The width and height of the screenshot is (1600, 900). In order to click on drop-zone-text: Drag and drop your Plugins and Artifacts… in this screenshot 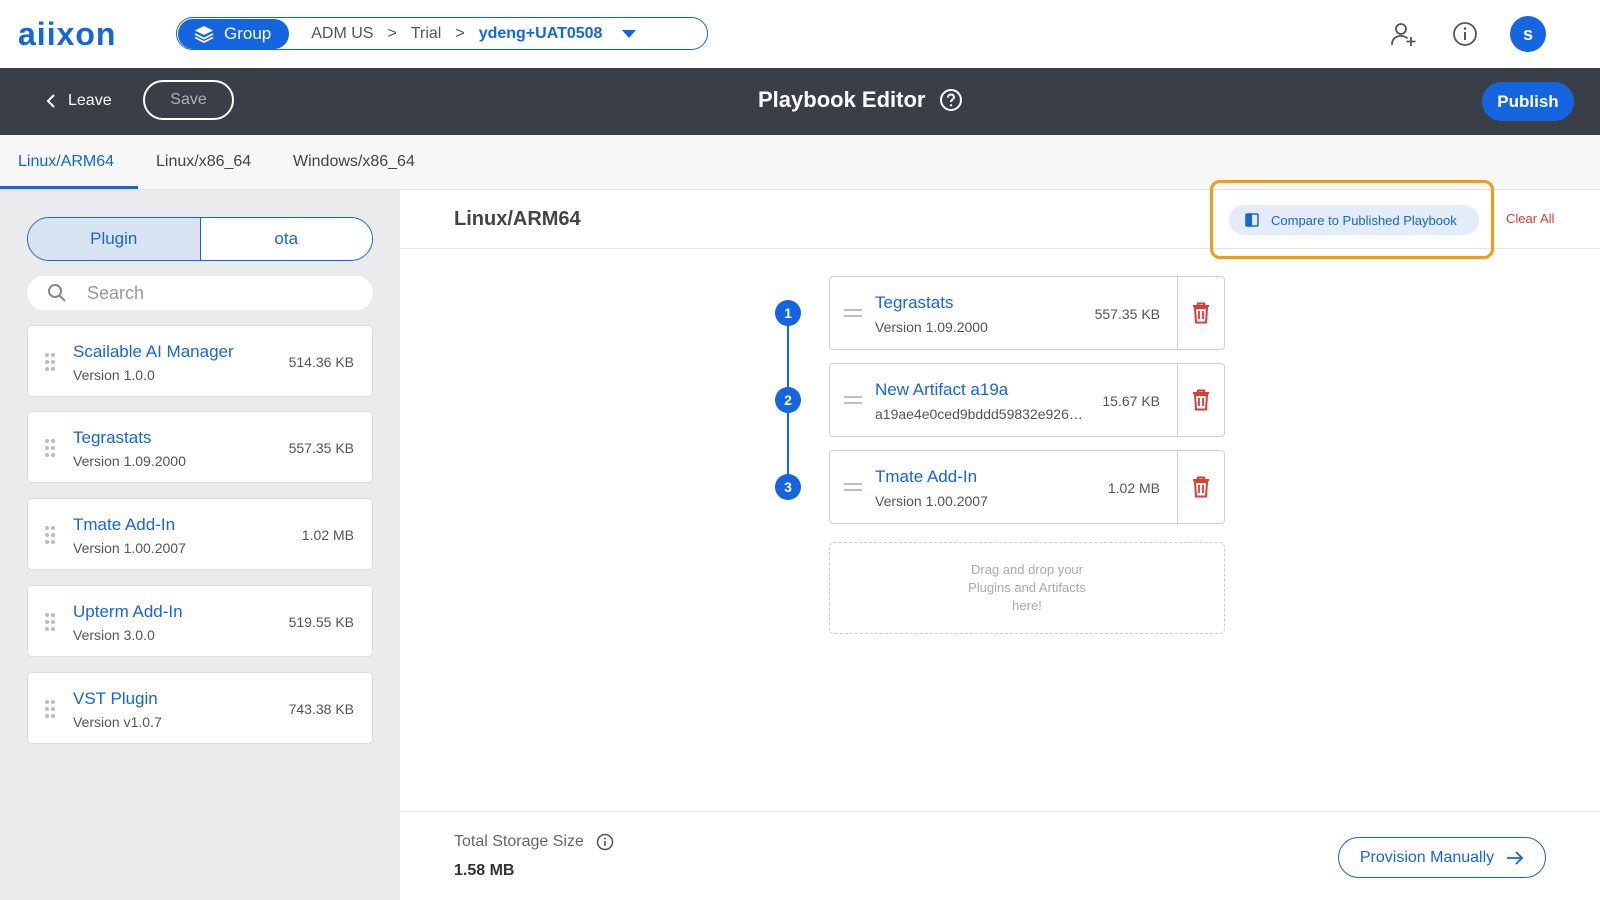, I will do `click(1027, 587)`.